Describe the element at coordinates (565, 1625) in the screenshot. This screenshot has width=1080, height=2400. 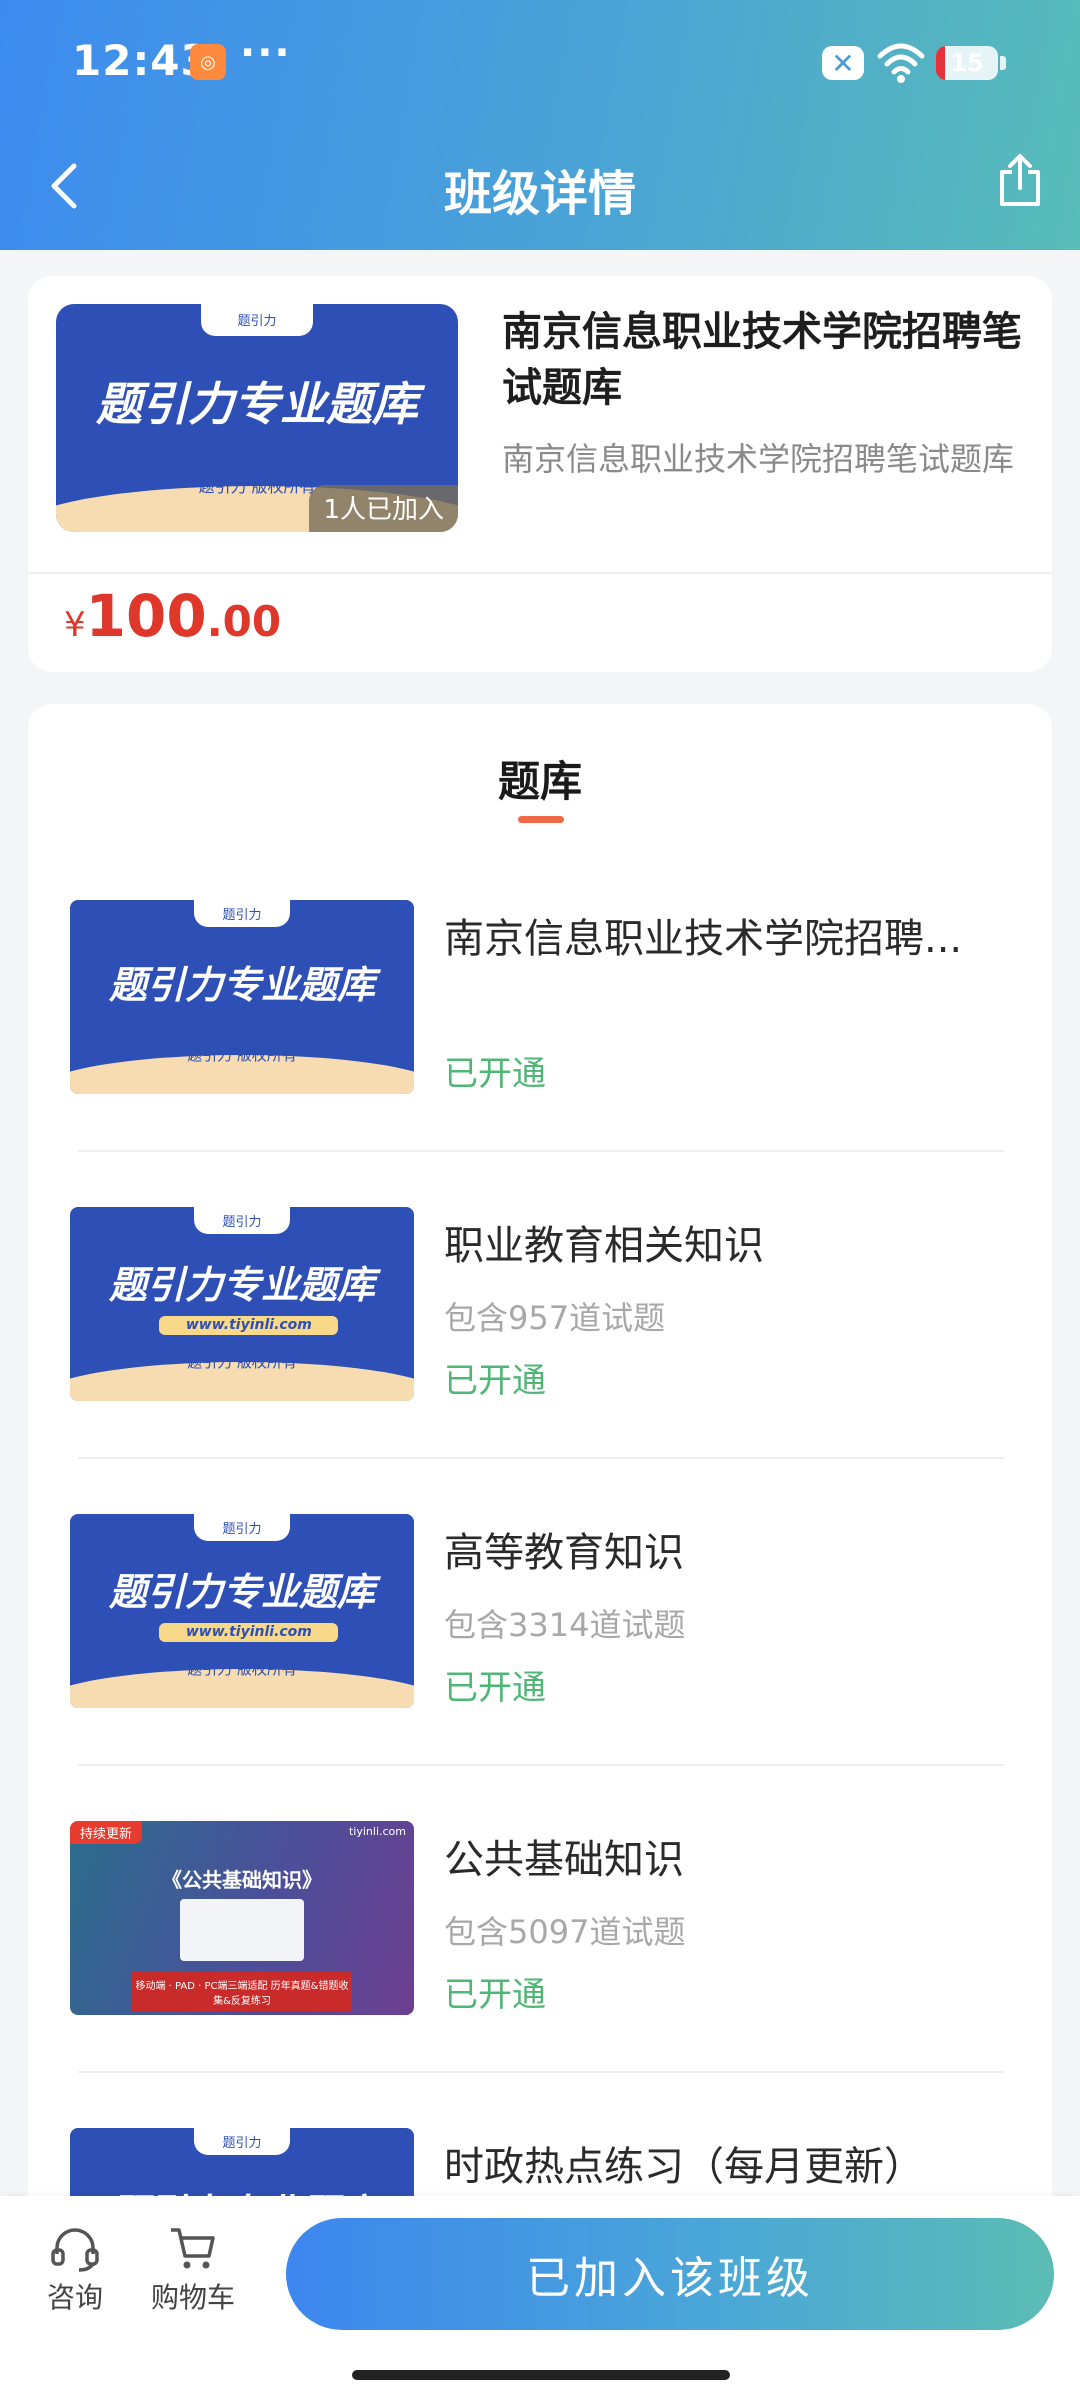
I see `bank-item-count: 包含3314道试题` at that location.